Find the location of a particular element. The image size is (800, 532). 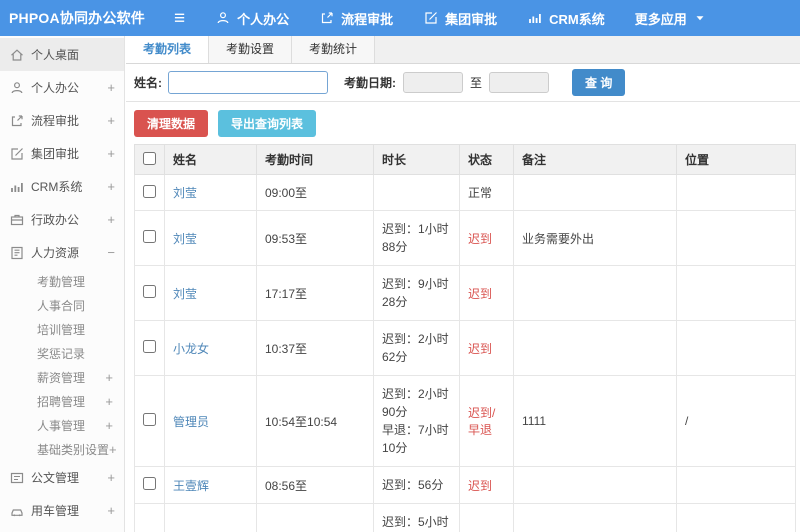

duration-line: 迟到：9小时28分 is located at coordinates (415, 293).